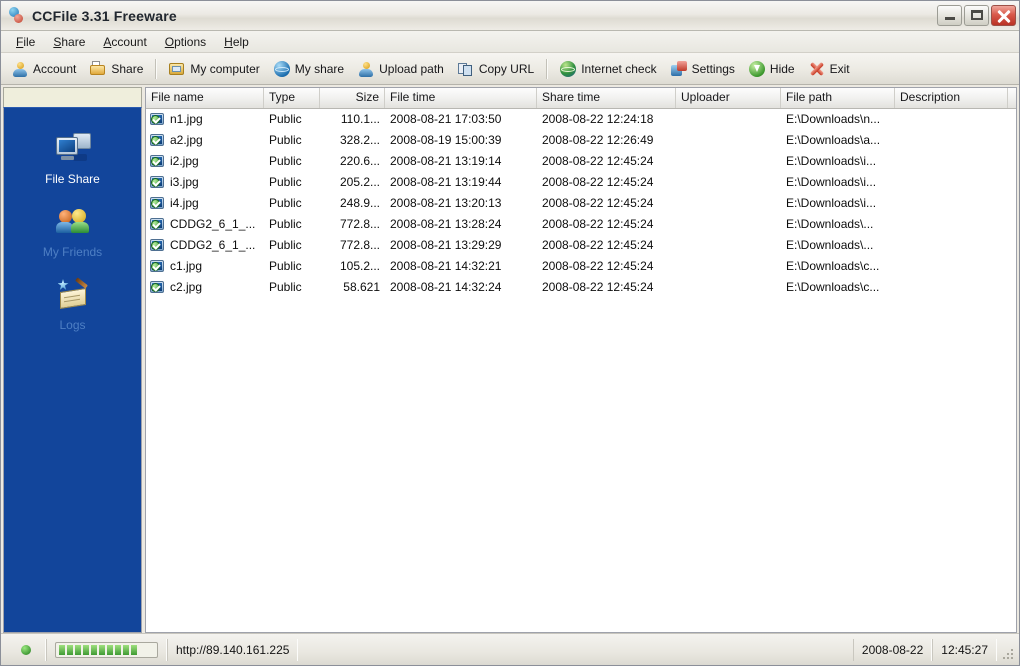  Describe the element at coordinates (713, 68) in the screenshot. I see `toolbar-settings-label: Settings` at that location.